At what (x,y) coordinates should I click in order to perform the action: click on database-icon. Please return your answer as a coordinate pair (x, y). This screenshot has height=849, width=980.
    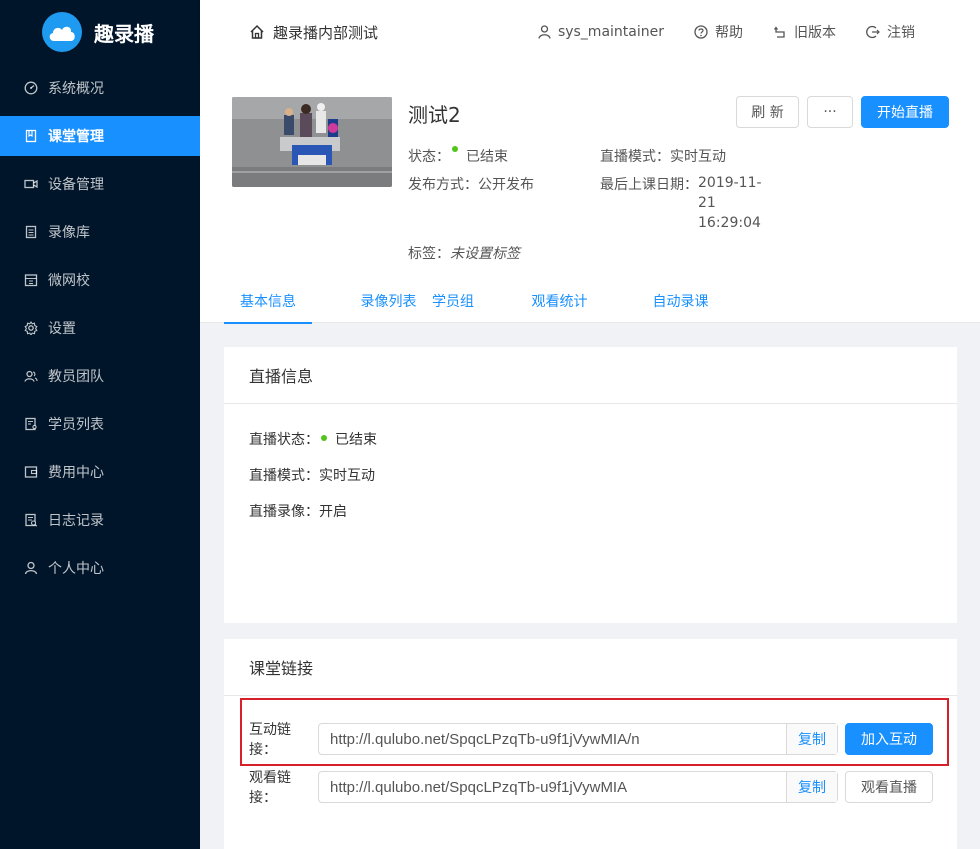
    Looking at the image, I should click on (31, 232).